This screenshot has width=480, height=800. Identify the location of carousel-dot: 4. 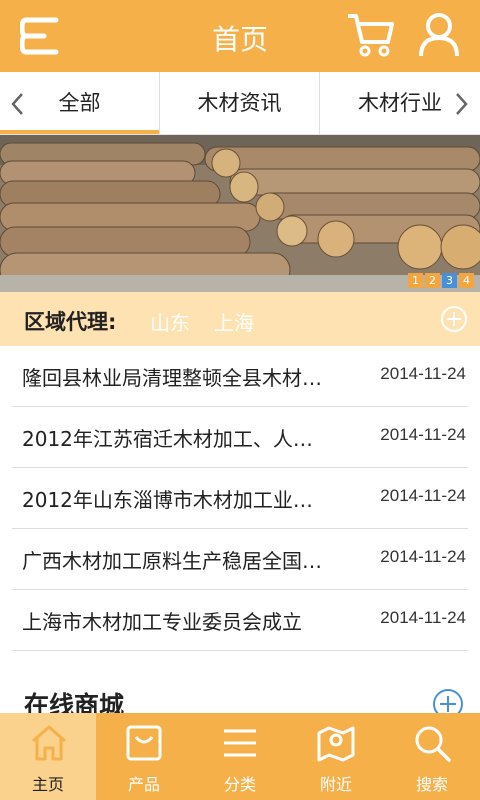
(466, 280).